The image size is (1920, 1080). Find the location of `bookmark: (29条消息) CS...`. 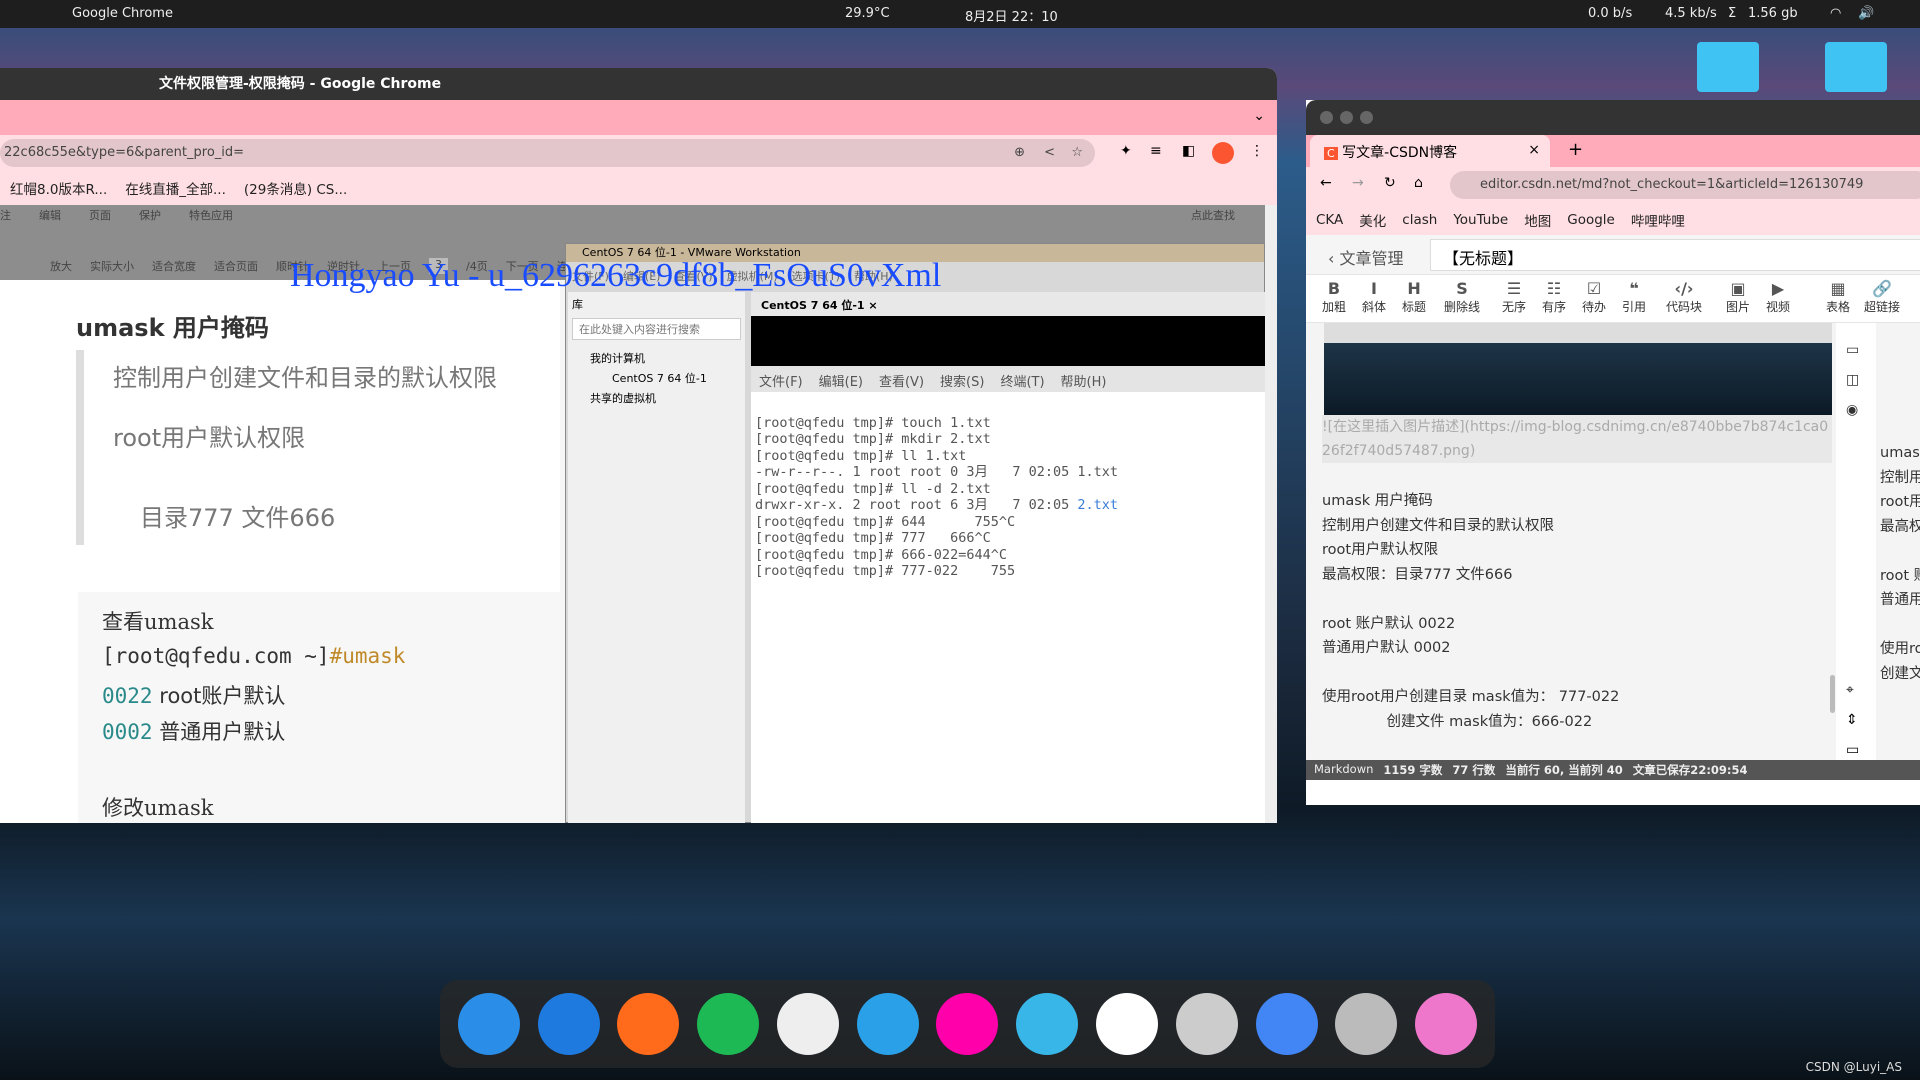

bookmark: (29条消息) CS... is located at coordinates (295, 188).